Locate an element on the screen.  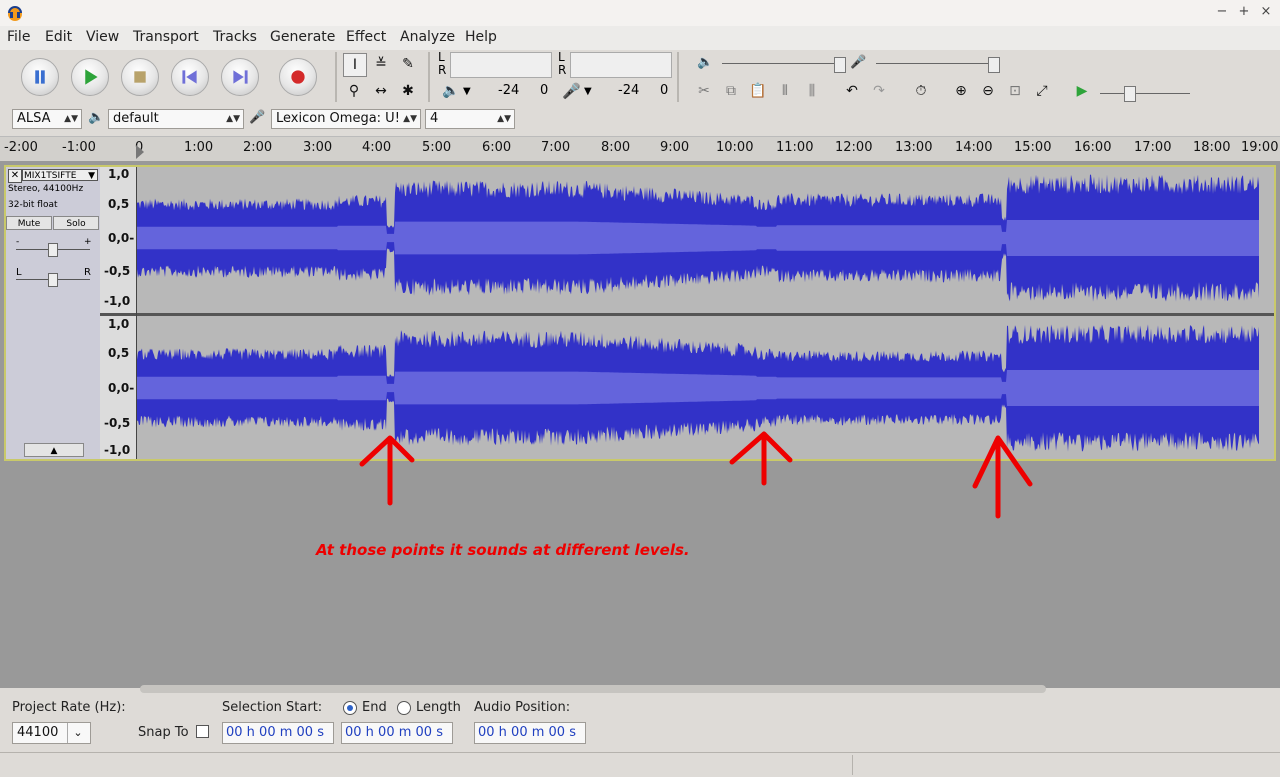
play-speed-thumb is located at coordinates (1130, 94).